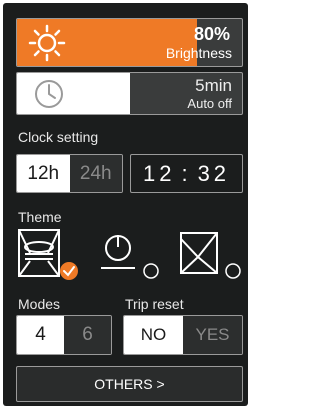 The height and width of the screenshot is (408, 320). What do you see at coordinates (87, 335) in the screenshot?
I see `modes-option-6: 6` at bounding box center [87, 335].